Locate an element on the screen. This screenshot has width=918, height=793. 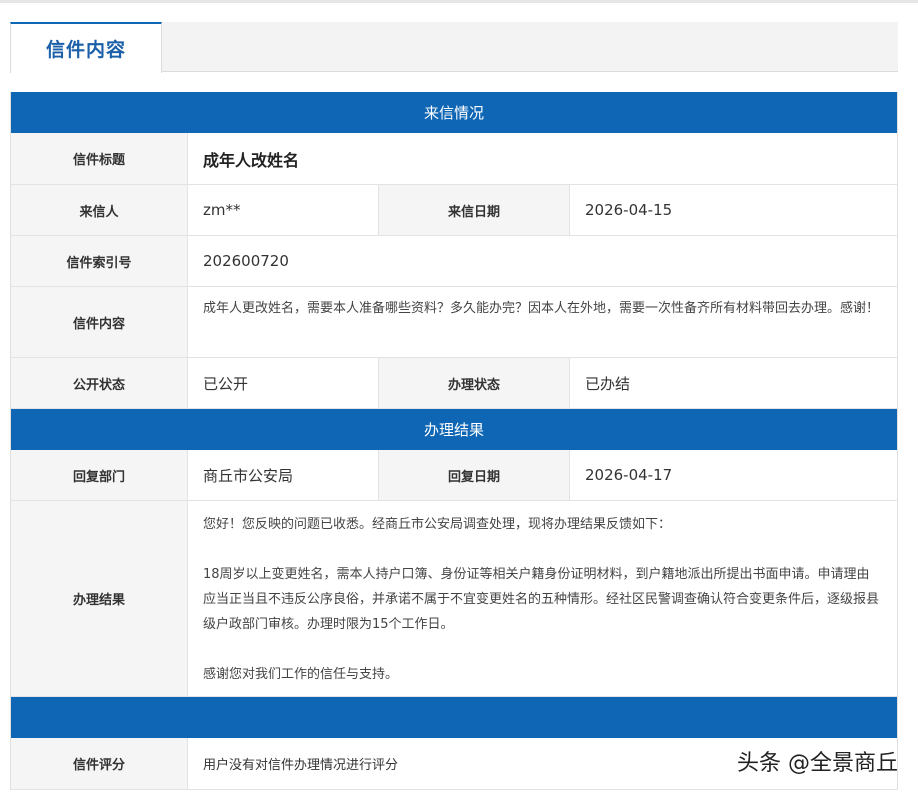
value-index: 202600720 is located at coordinates (246, 261).